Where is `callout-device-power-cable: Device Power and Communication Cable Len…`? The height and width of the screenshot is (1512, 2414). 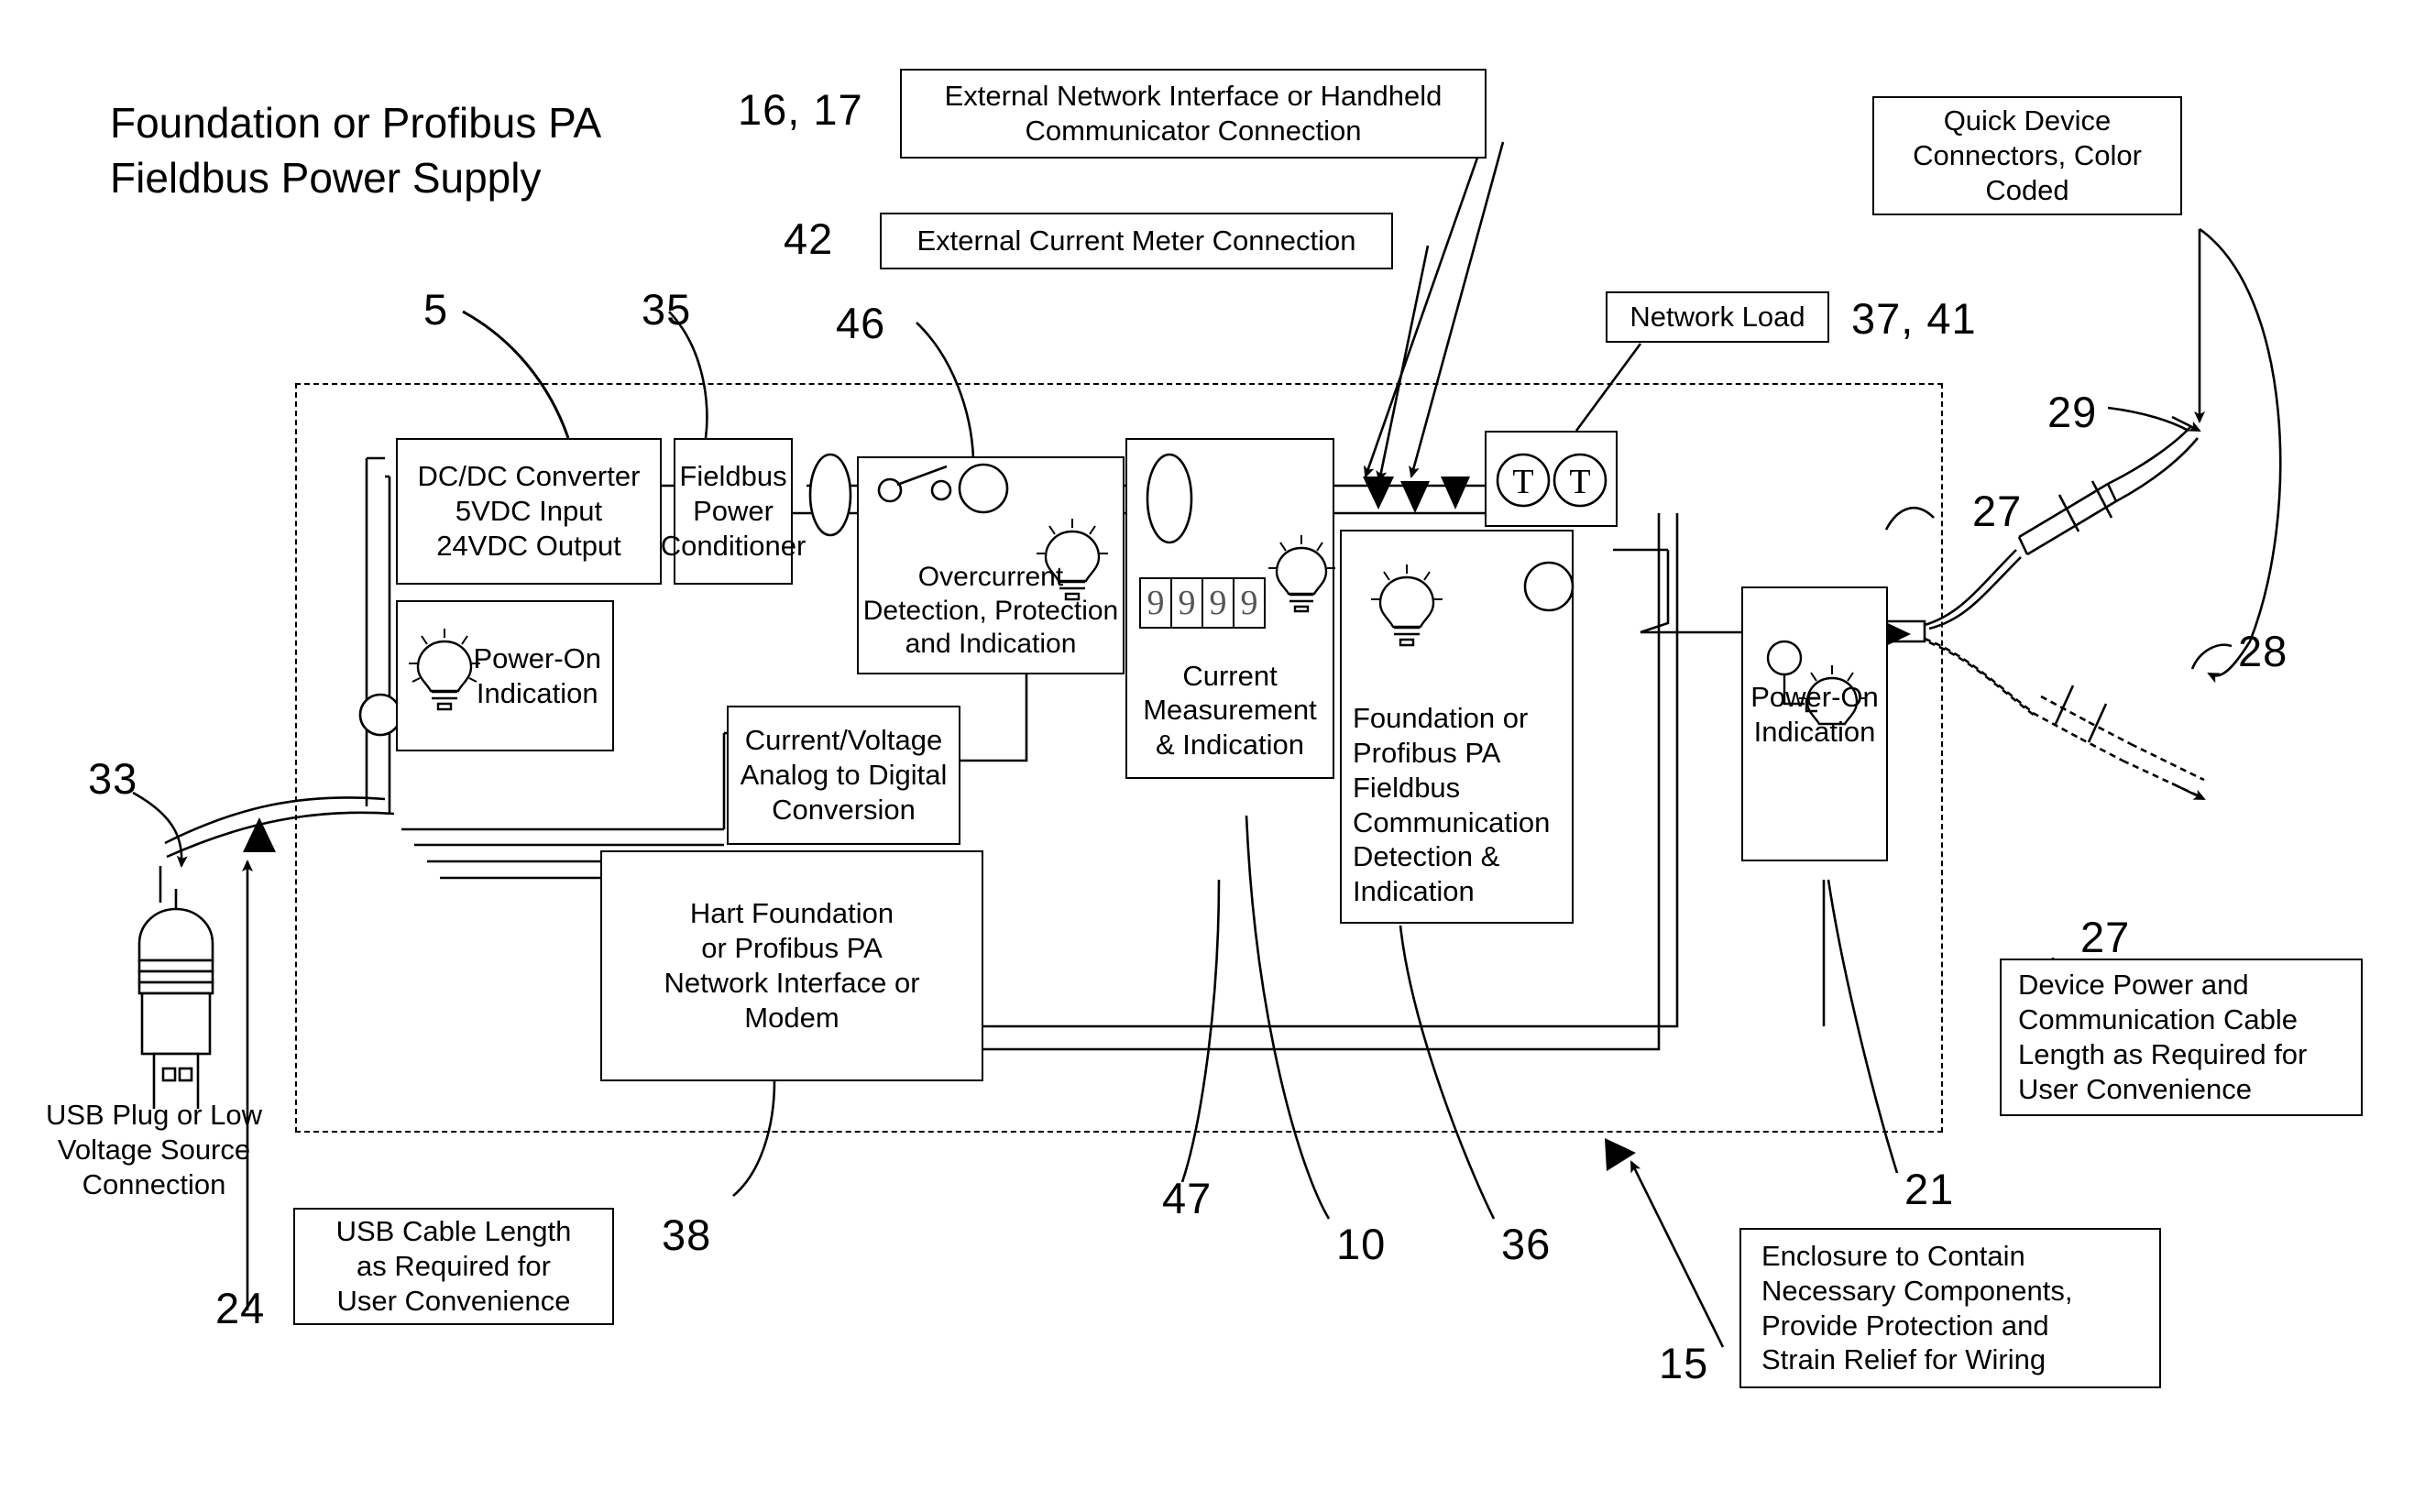
callout-device-power-cable: Device Power and Communication Cable Len… is located at coordinates (2181, 1037).